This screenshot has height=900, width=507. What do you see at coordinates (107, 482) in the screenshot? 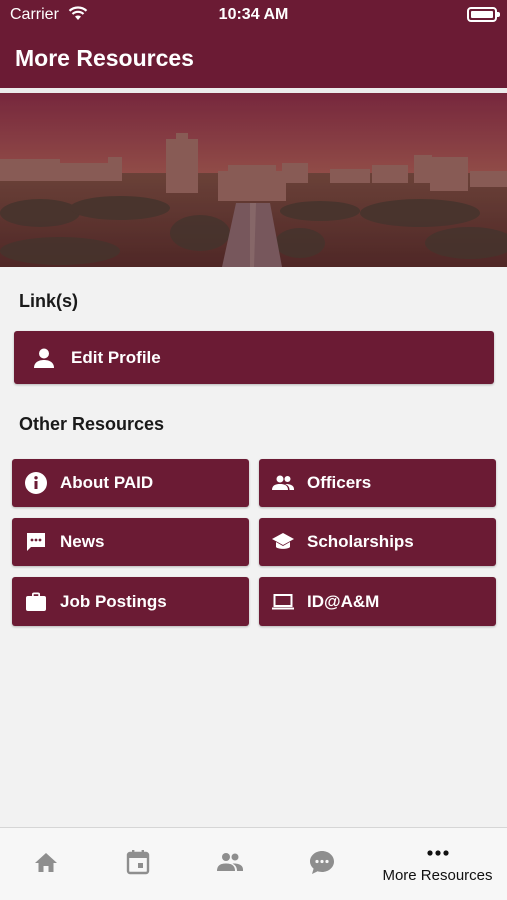
I see `about-paid-label: About PAID` at bounding box center [107, 482].